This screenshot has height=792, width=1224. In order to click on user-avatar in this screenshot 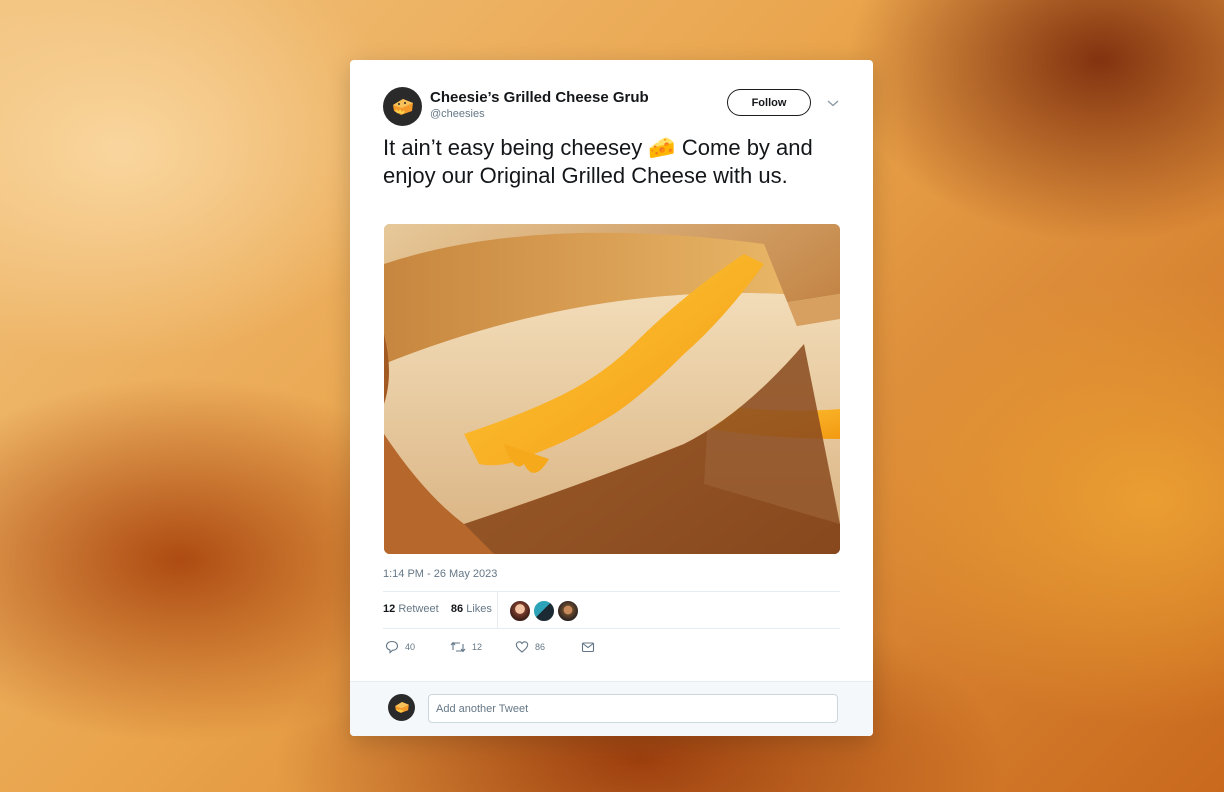, I will do `click(401, 707)`.